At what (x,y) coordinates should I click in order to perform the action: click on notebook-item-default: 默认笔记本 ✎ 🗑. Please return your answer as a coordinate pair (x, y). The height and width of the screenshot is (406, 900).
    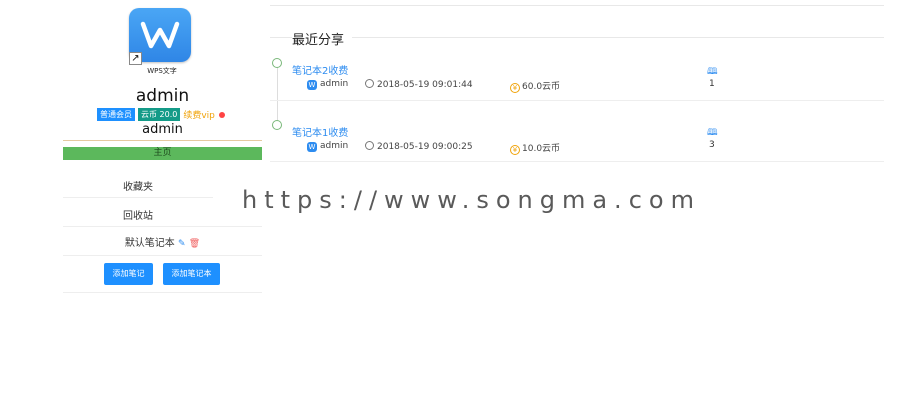
    Looking at the image, I should click on (162, 241).